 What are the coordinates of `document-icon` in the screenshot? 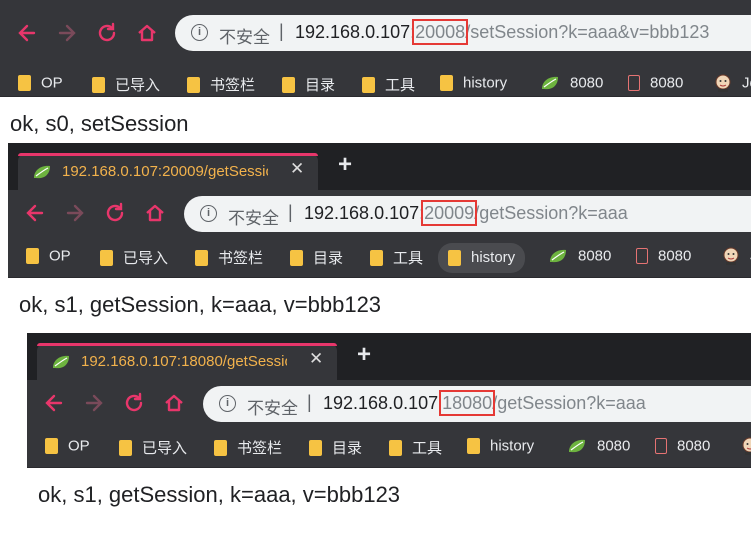 It's located at (634, 83).